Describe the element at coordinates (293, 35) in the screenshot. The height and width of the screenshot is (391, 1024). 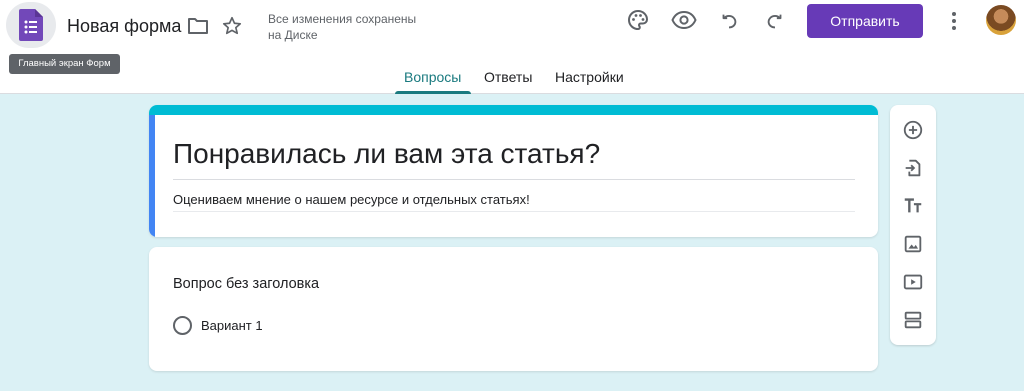
I see `save-status-line2: на Диске` at that location.